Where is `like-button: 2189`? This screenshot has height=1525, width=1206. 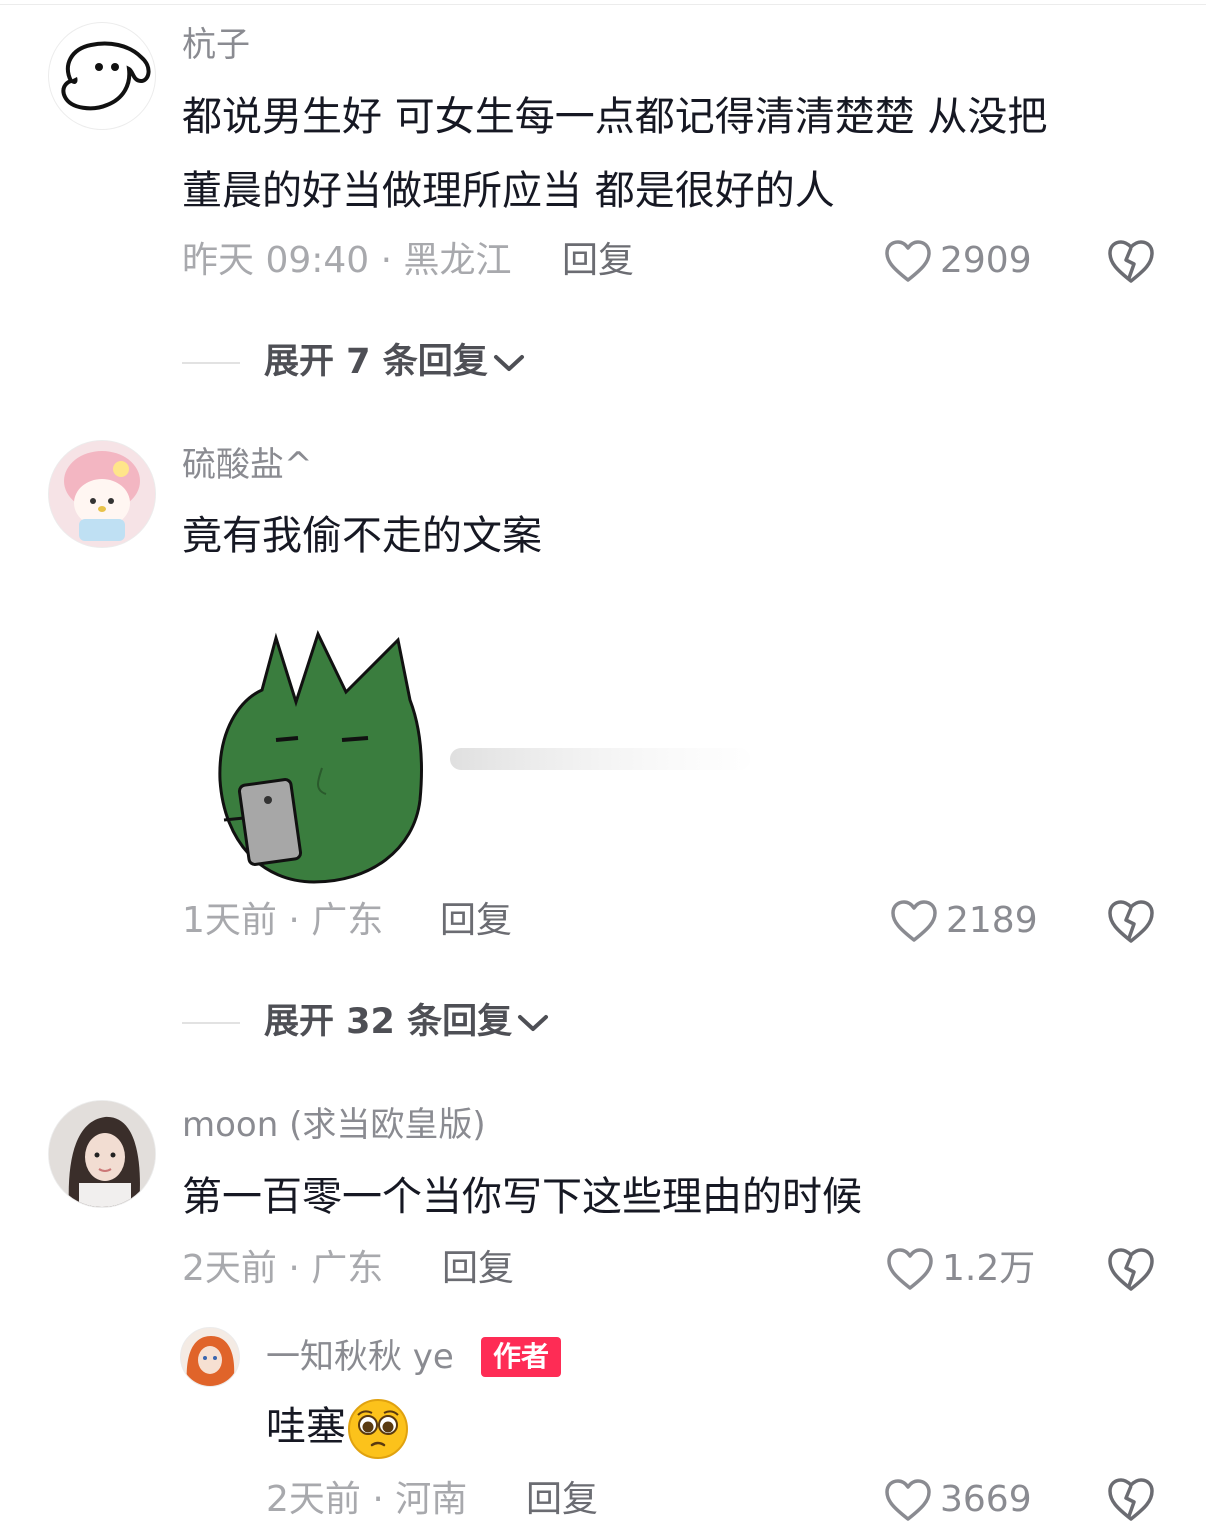 like-button: 2189 is located at coordinates (964, 921).